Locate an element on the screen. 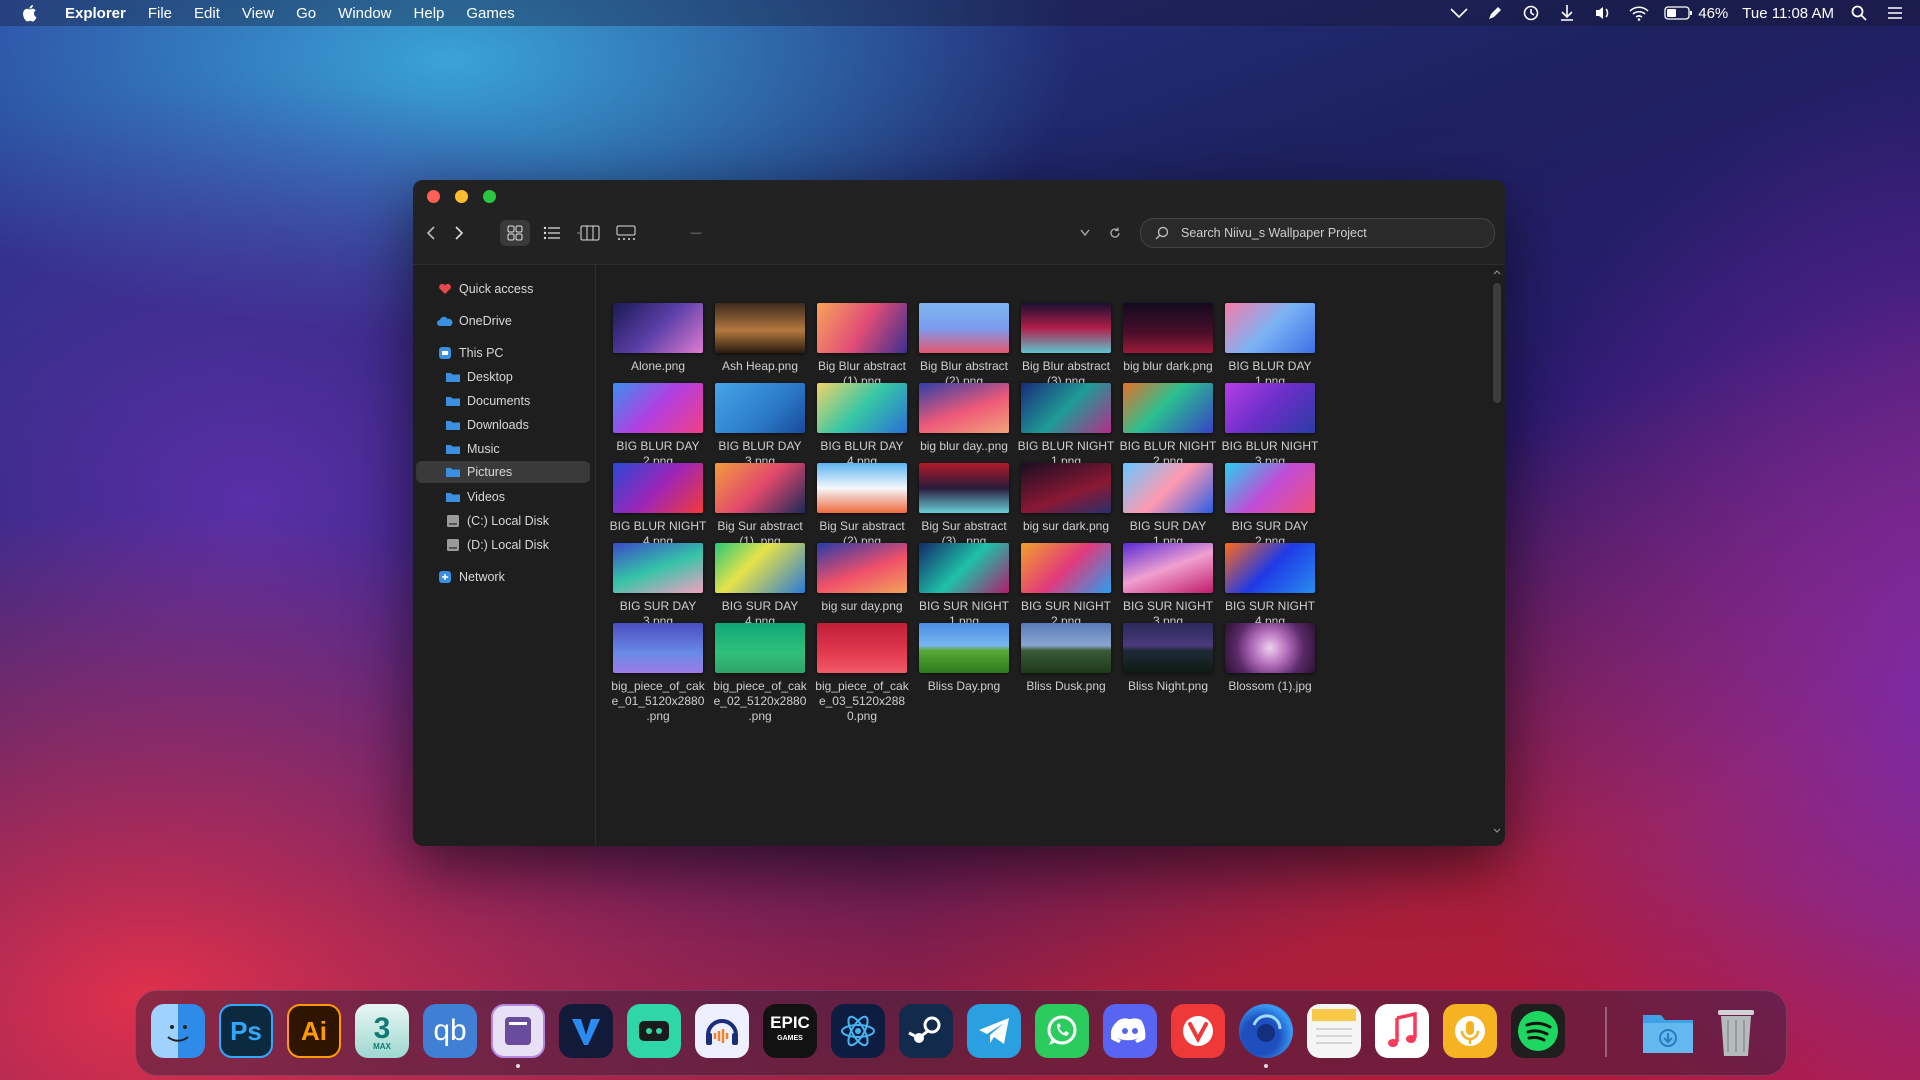 This screenshot has height=1080, width=1920. refresh-icon is located at coordinates (1115, 233).